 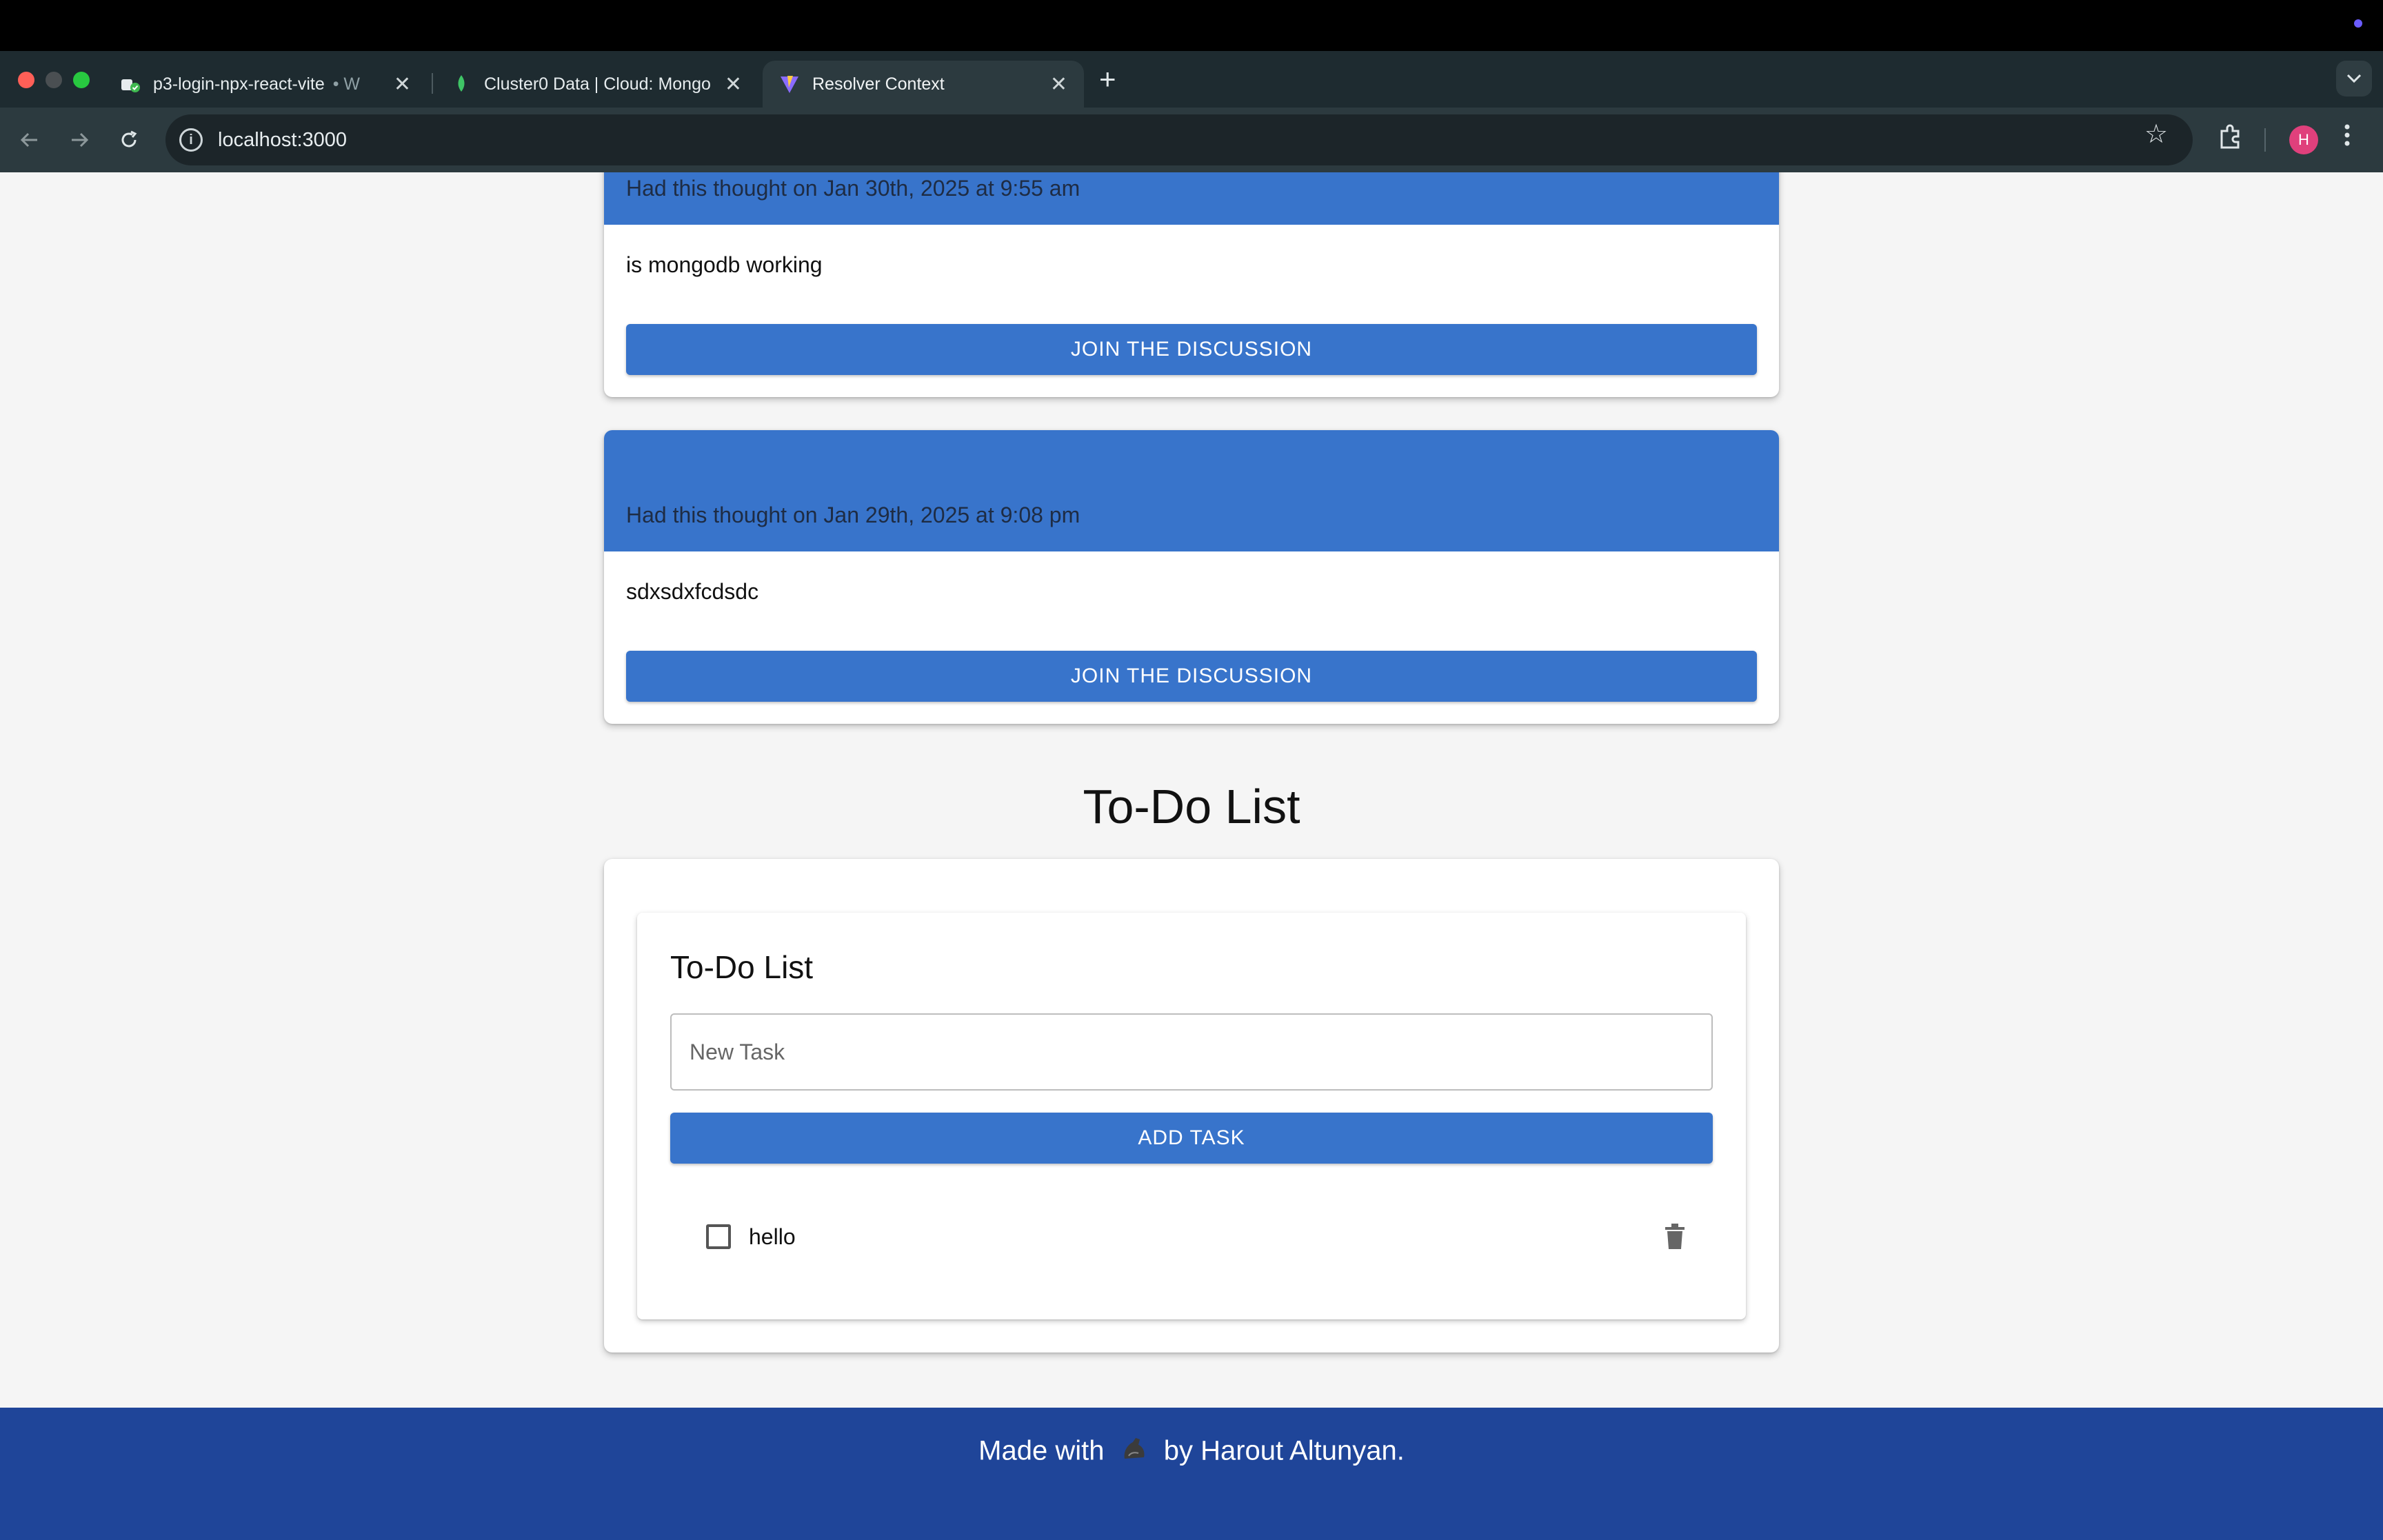 I want to click on tab-cluster0: Cluster0 Data | Cloud: Mongo ✕, so click(x=596, y=85).